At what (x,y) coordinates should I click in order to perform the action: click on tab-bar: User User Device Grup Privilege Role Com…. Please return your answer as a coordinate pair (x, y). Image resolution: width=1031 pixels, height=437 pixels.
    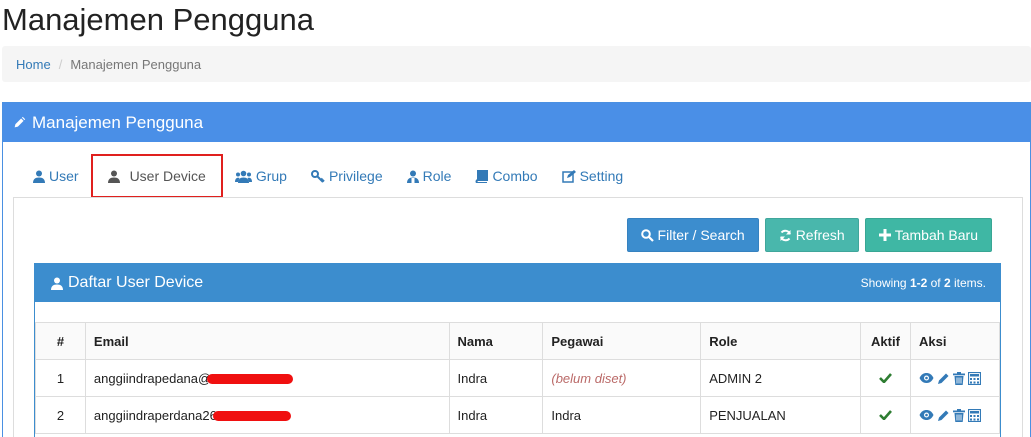
    Looking at the image, I should click on (328, 176).